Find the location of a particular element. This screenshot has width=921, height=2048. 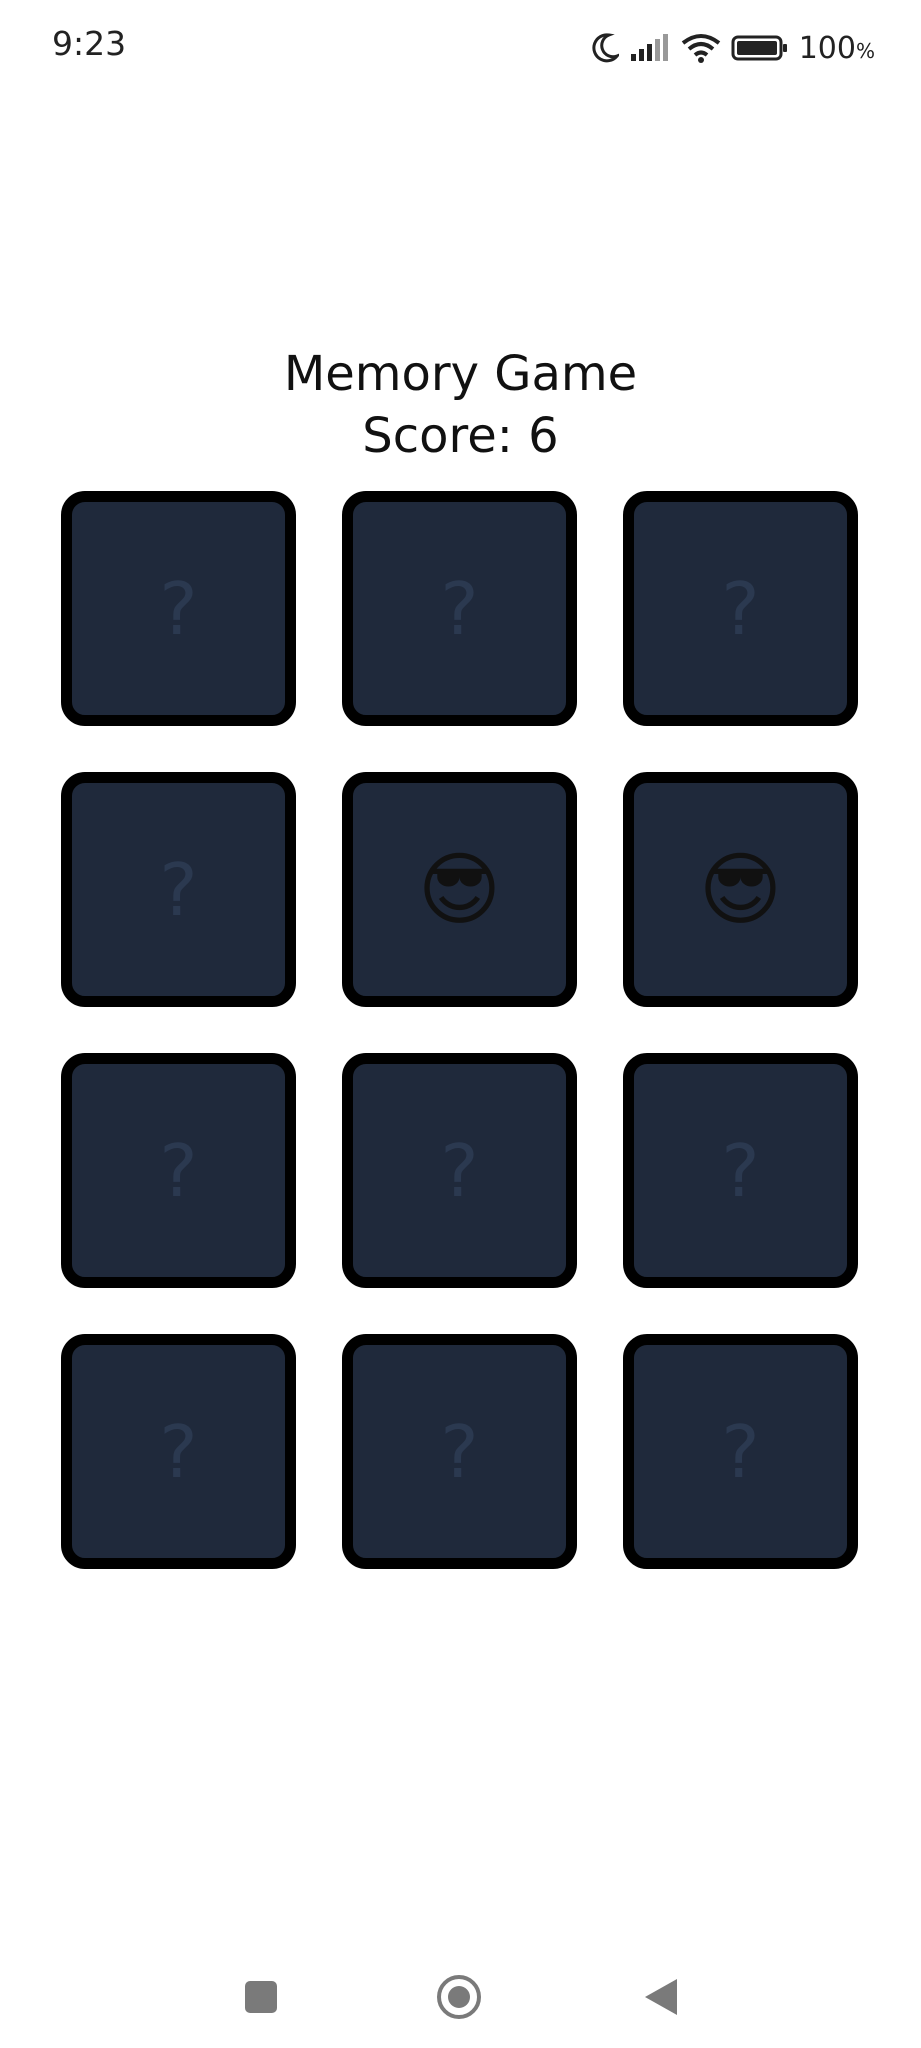

battery-percent: 100% is located at coordinates (837, 48).